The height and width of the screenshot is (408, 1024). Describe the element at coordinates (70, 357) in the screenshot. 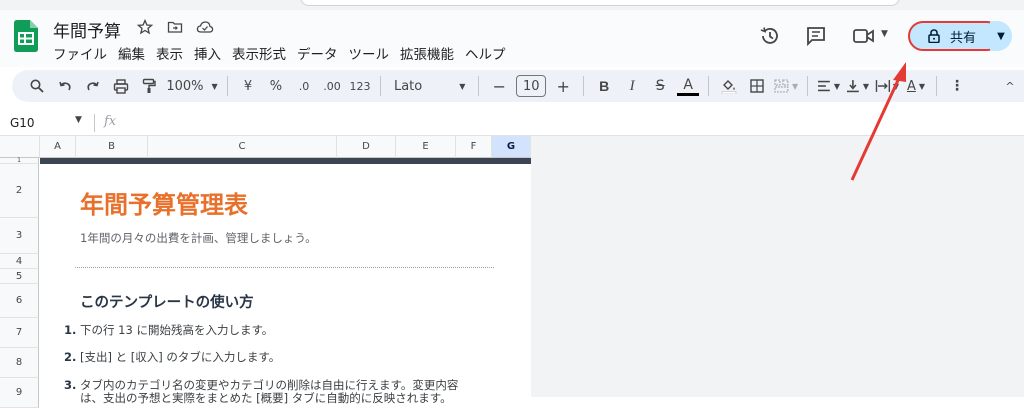

I see `step-number: 2.` at that location.